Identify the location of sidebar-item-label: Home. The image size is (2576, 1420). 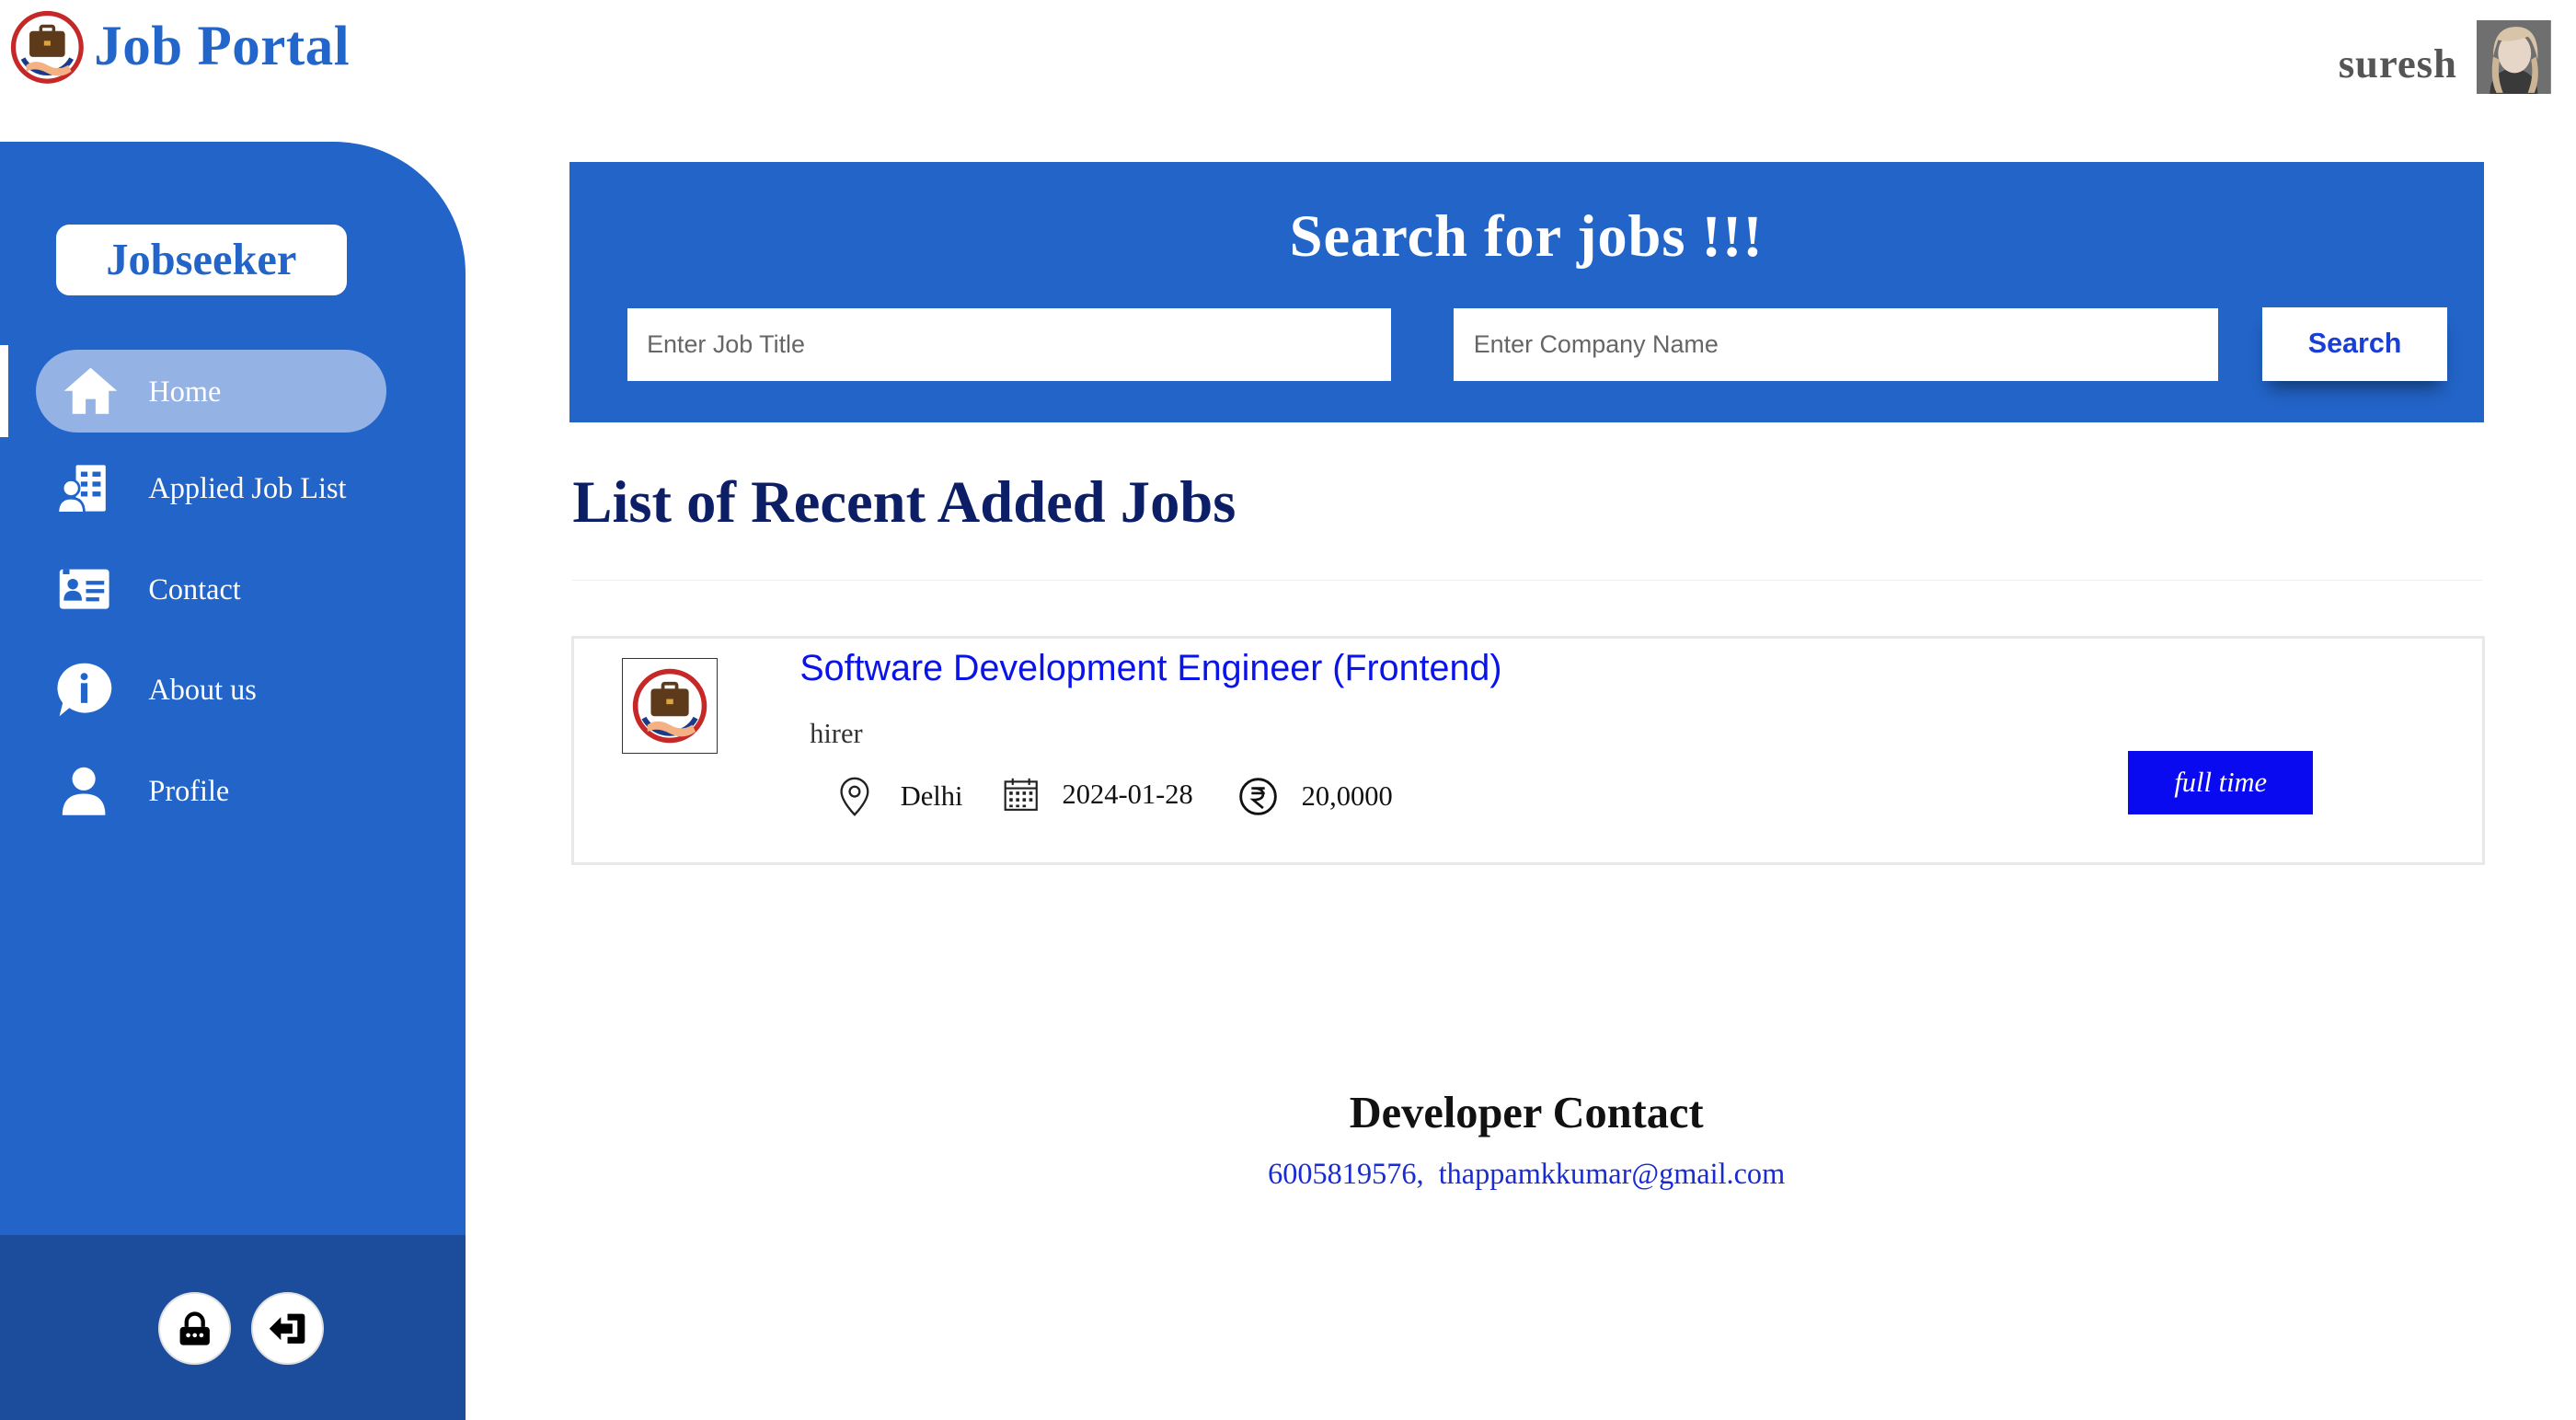
(185, 391).